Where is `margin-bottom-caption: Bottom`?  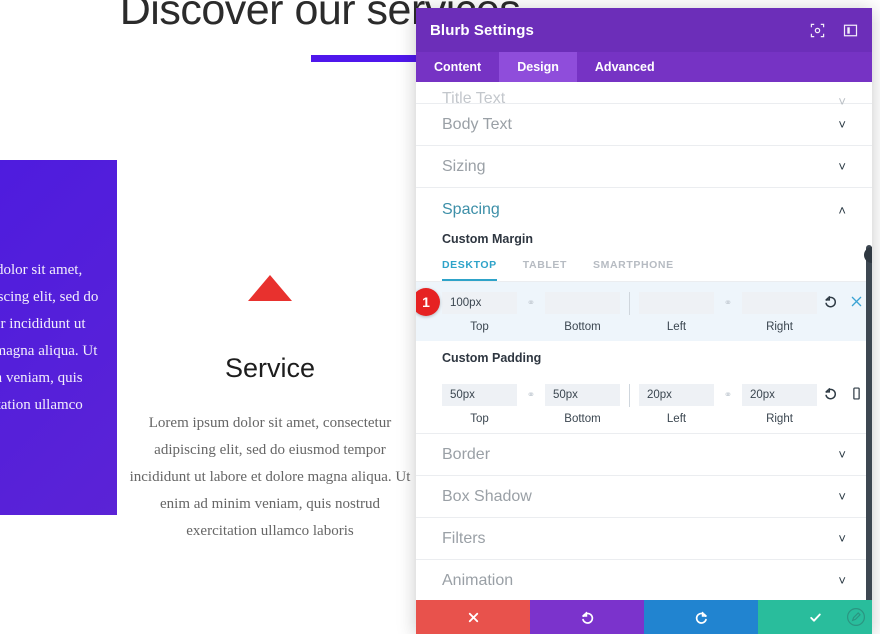
margin-bottom-caption: Bottom is located at coordinates (582, 327).